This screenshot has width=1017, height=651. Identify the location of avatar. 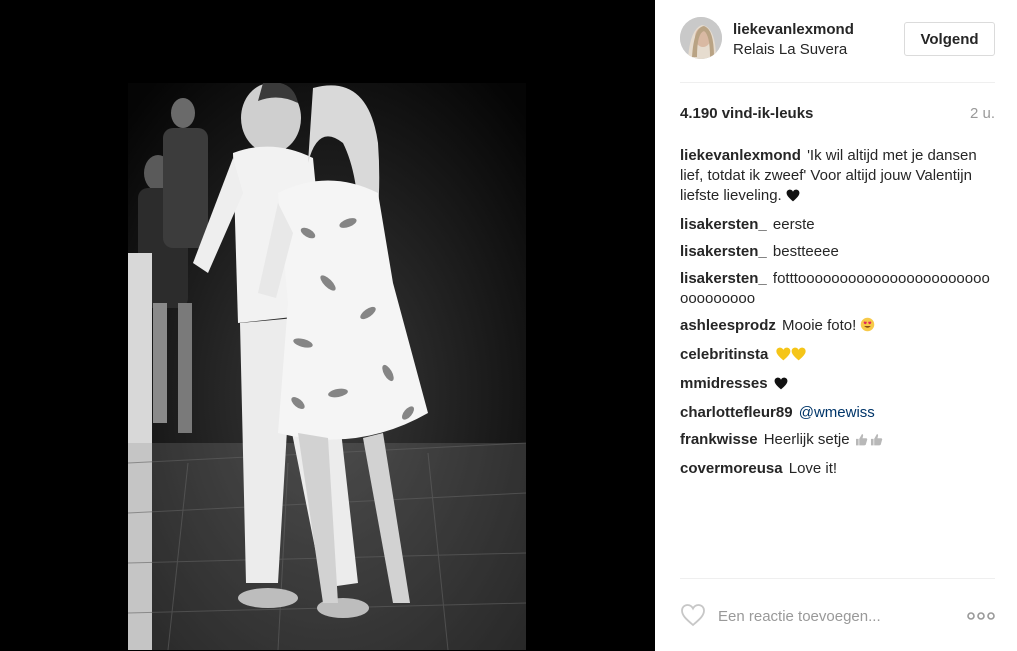
(701, 38).